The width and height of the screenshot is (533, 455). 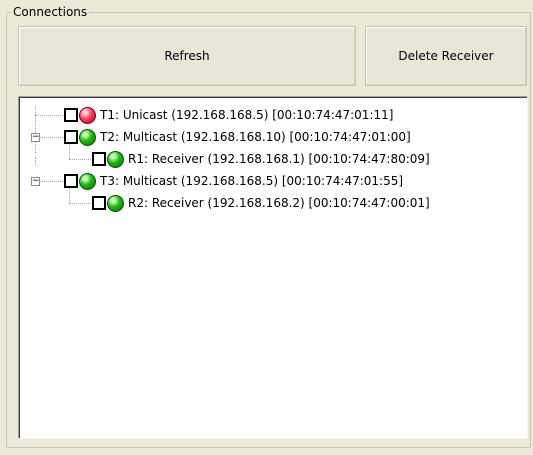 I want to click on status-red-icon, so click(x=87, y=115).